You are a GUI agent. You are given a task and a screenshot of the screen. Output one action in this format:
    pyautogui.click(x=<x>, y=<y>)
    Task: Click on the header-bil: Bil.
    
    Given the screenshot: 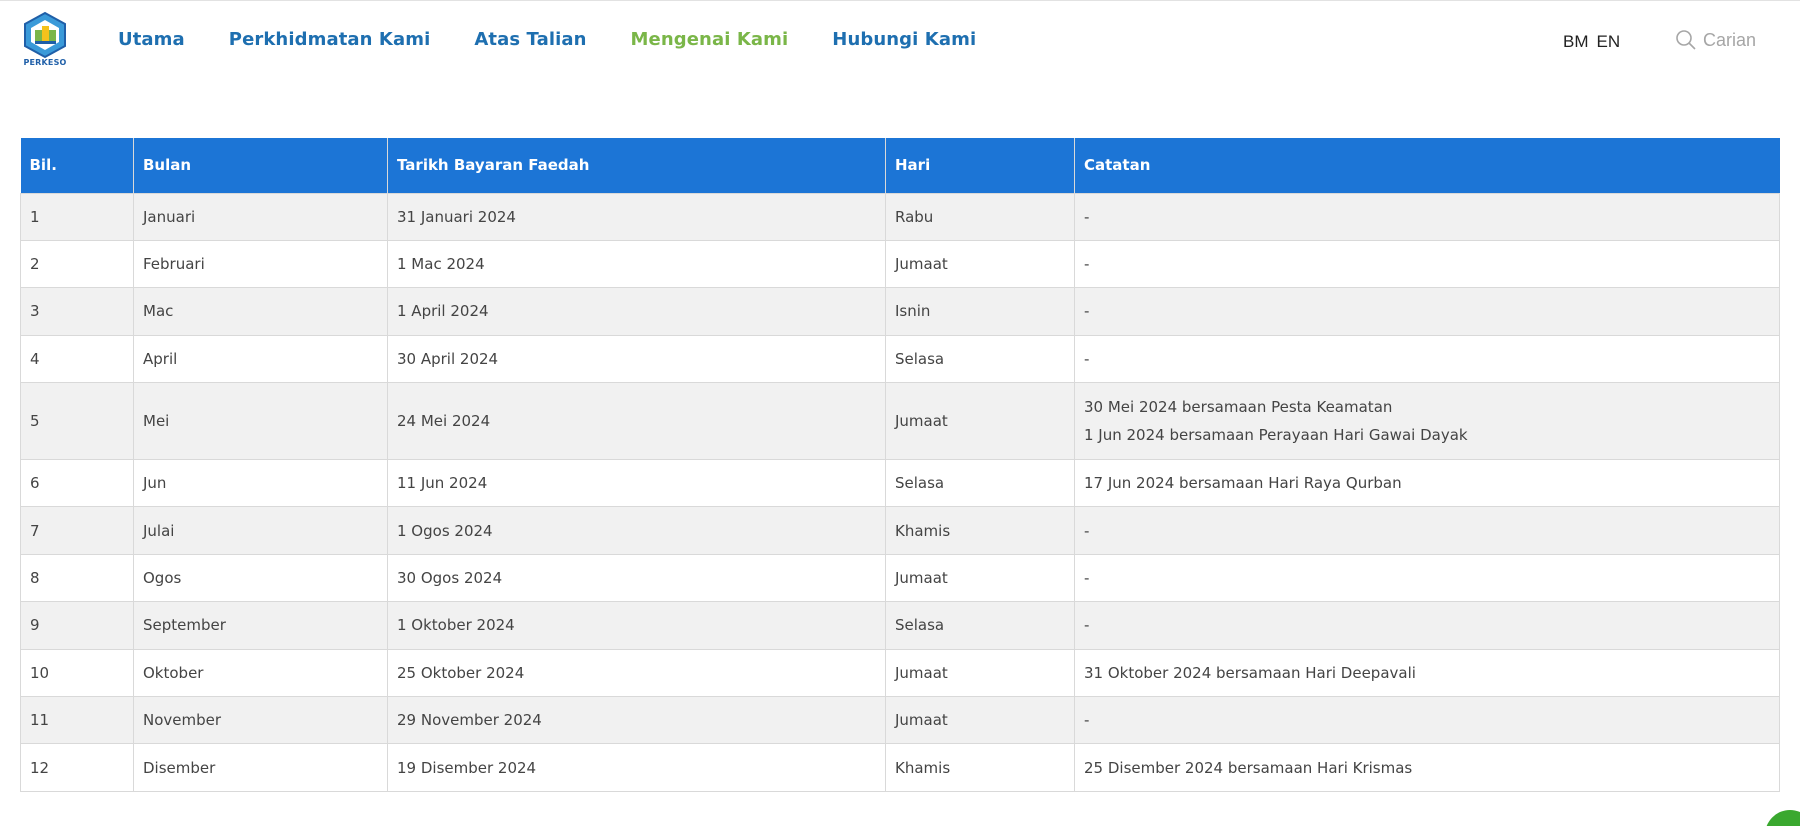 What is the action you would take?
    pyautogui.click(x=77, y=165)
    